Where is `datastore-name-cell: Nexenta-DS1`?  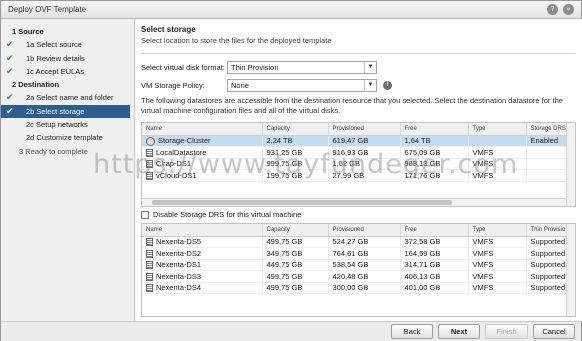 datastore-name-cell: Nexenta-DS1 is located at coordinates (202, 265).